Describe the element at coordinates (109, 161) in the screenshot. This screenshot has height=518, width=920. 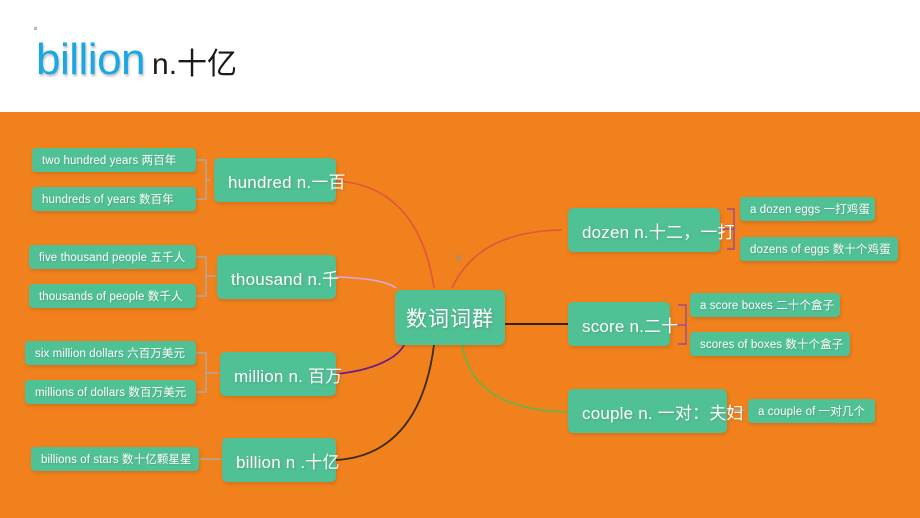
I see `leaf-label-hundred-1: two hundred years 两百年` at that location.